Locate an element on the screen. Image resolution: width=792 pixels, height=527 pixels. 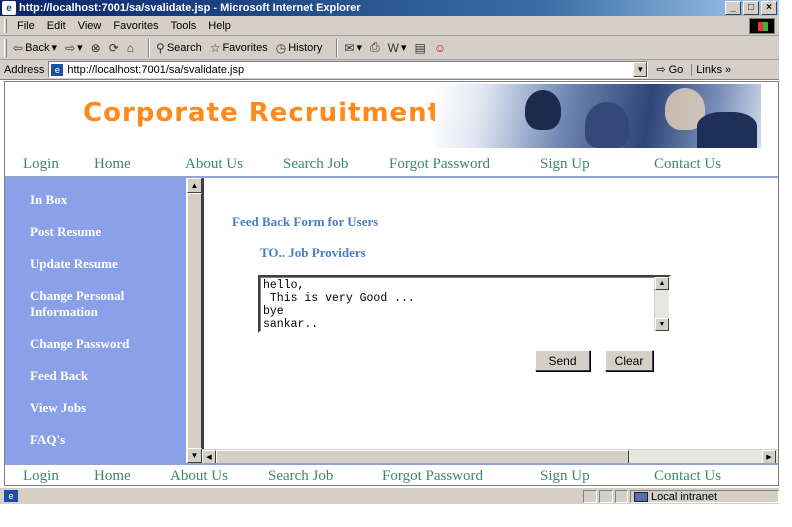
word-edit-icon: W is located at coordinates (393, 47).